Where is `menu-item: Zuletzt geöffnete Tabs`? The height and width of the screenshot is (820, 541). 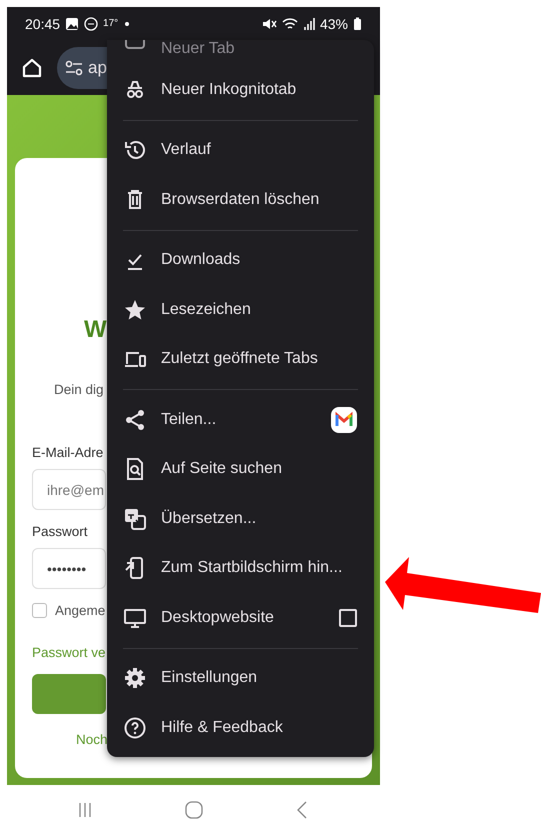 menu-item: Zuletzt geöffnete Tabs is located at coordinates (240, 359).